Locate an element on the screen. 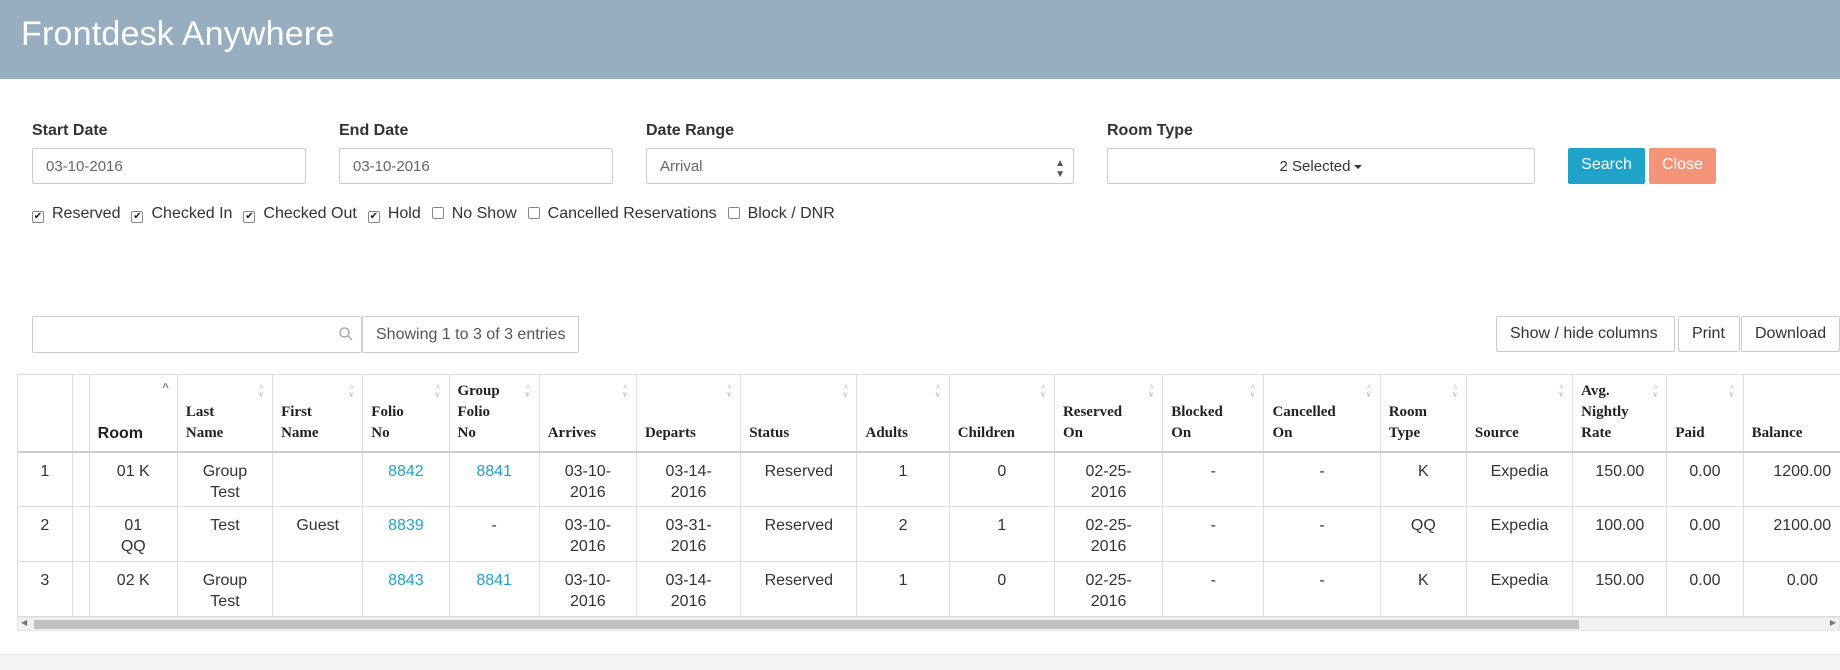 This screenshot has height=670, width=1840. column-header: Blocked On ^ v is located at coordinates (1213, 413).